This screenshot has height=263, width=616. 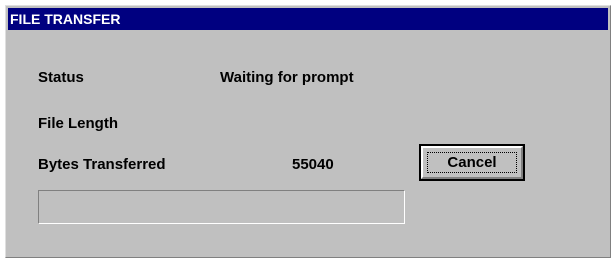 I want to click on status-label: Status, so click(x=61, y=77).